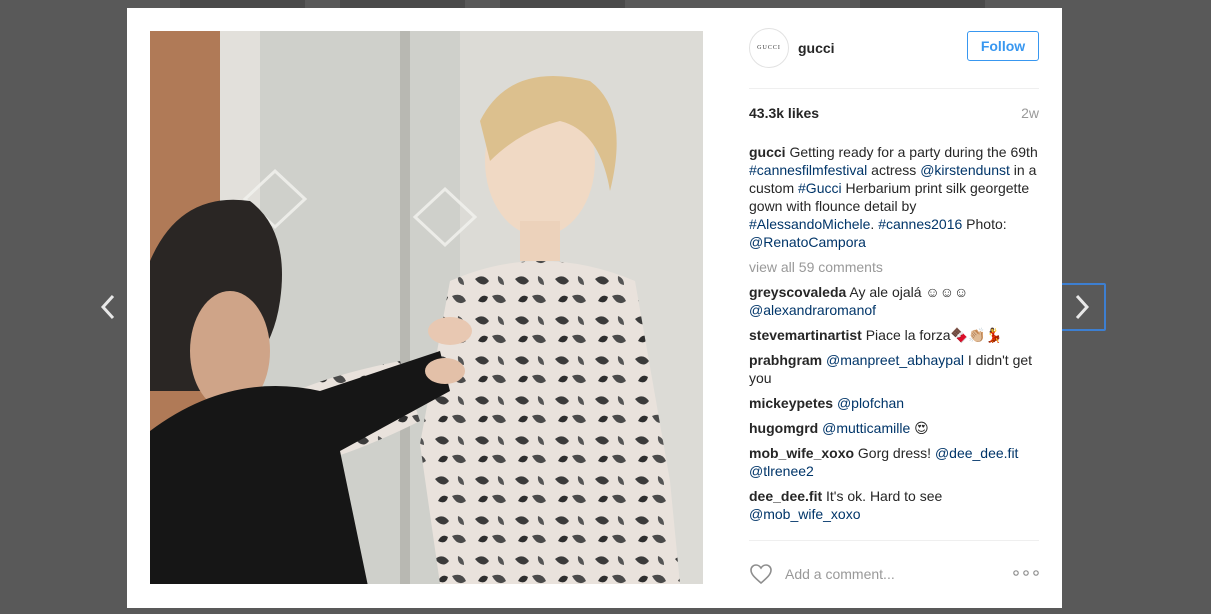  Describe the element at coordinates (894, 267) in the screenshot. I see `view-all-comments-link: view all 59 comments` at that location.